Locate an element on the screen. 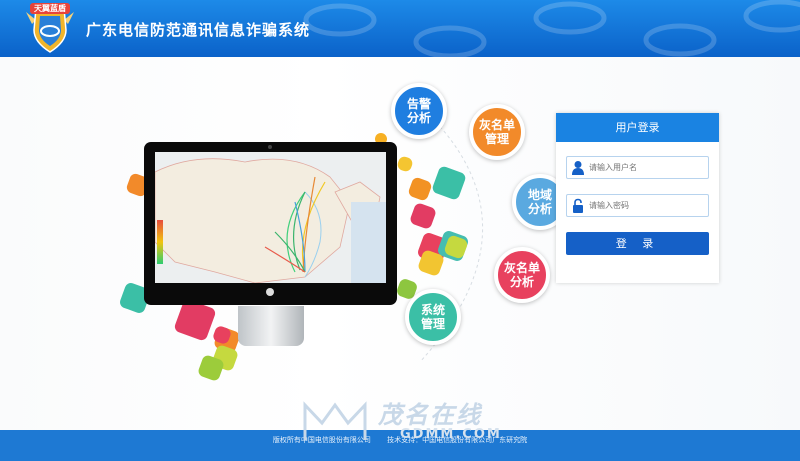  user-icon is located at coordinates (578, 168).